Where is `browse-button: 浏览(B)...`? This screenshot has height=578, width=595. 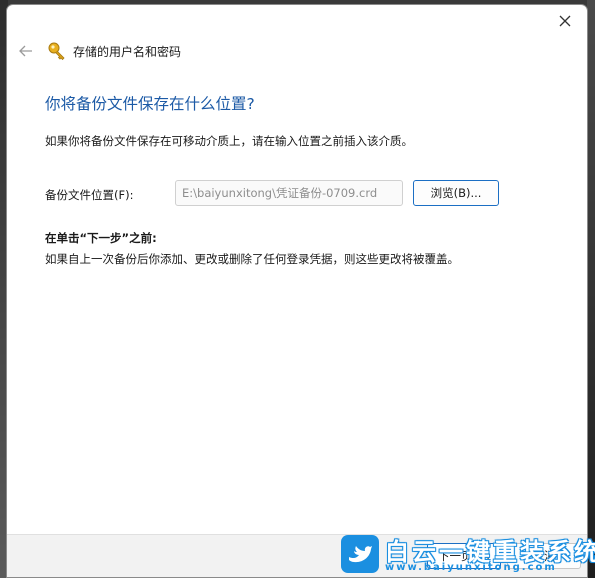
browse-button: 浏览(B)... is located at coordinates (456, 193).